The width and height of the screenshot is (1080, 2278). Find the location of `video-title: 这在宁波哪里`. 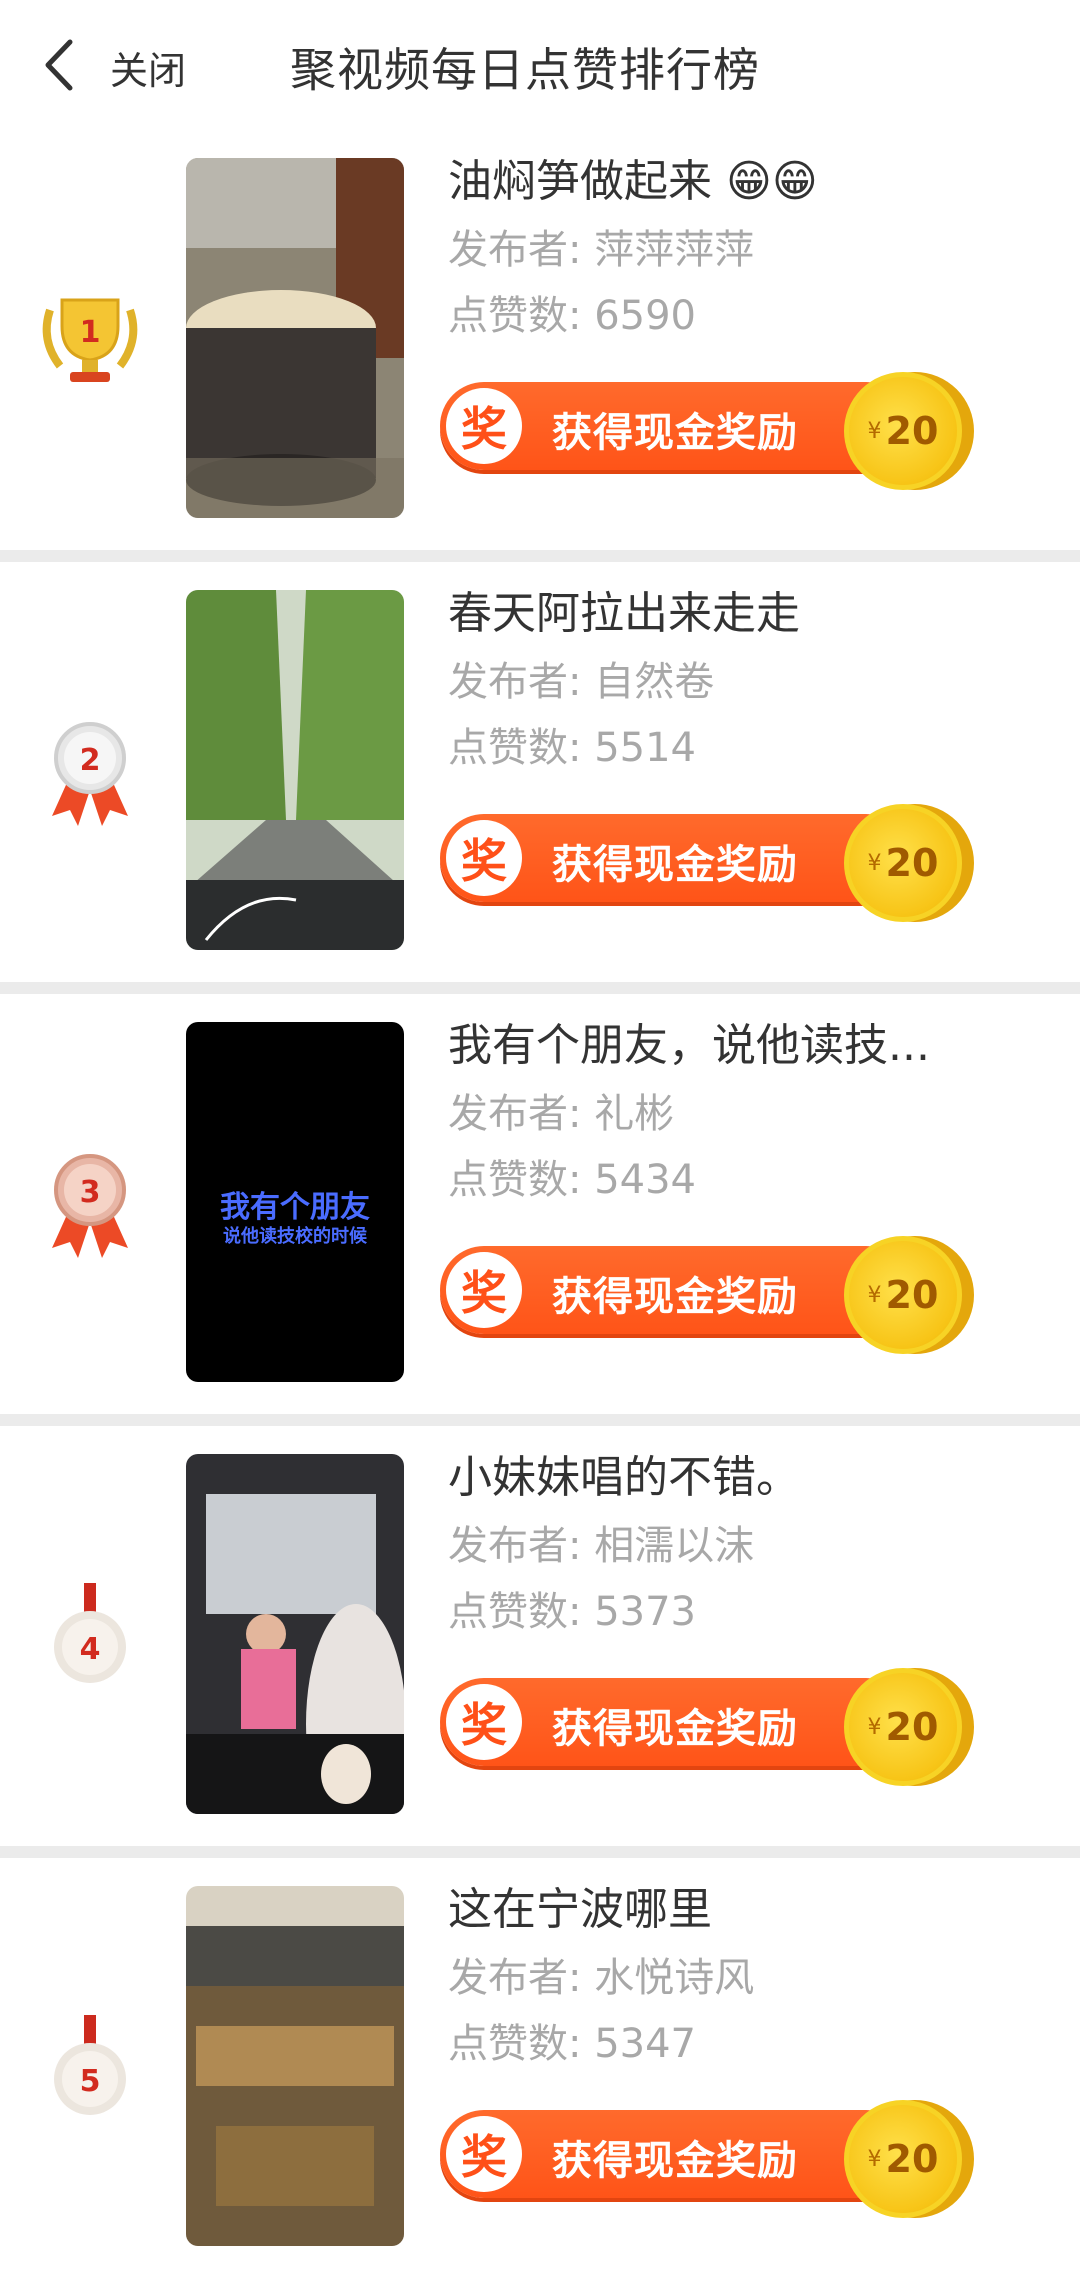

video-title: 这在宁波哪里 is located at coordinates (748, 1910).